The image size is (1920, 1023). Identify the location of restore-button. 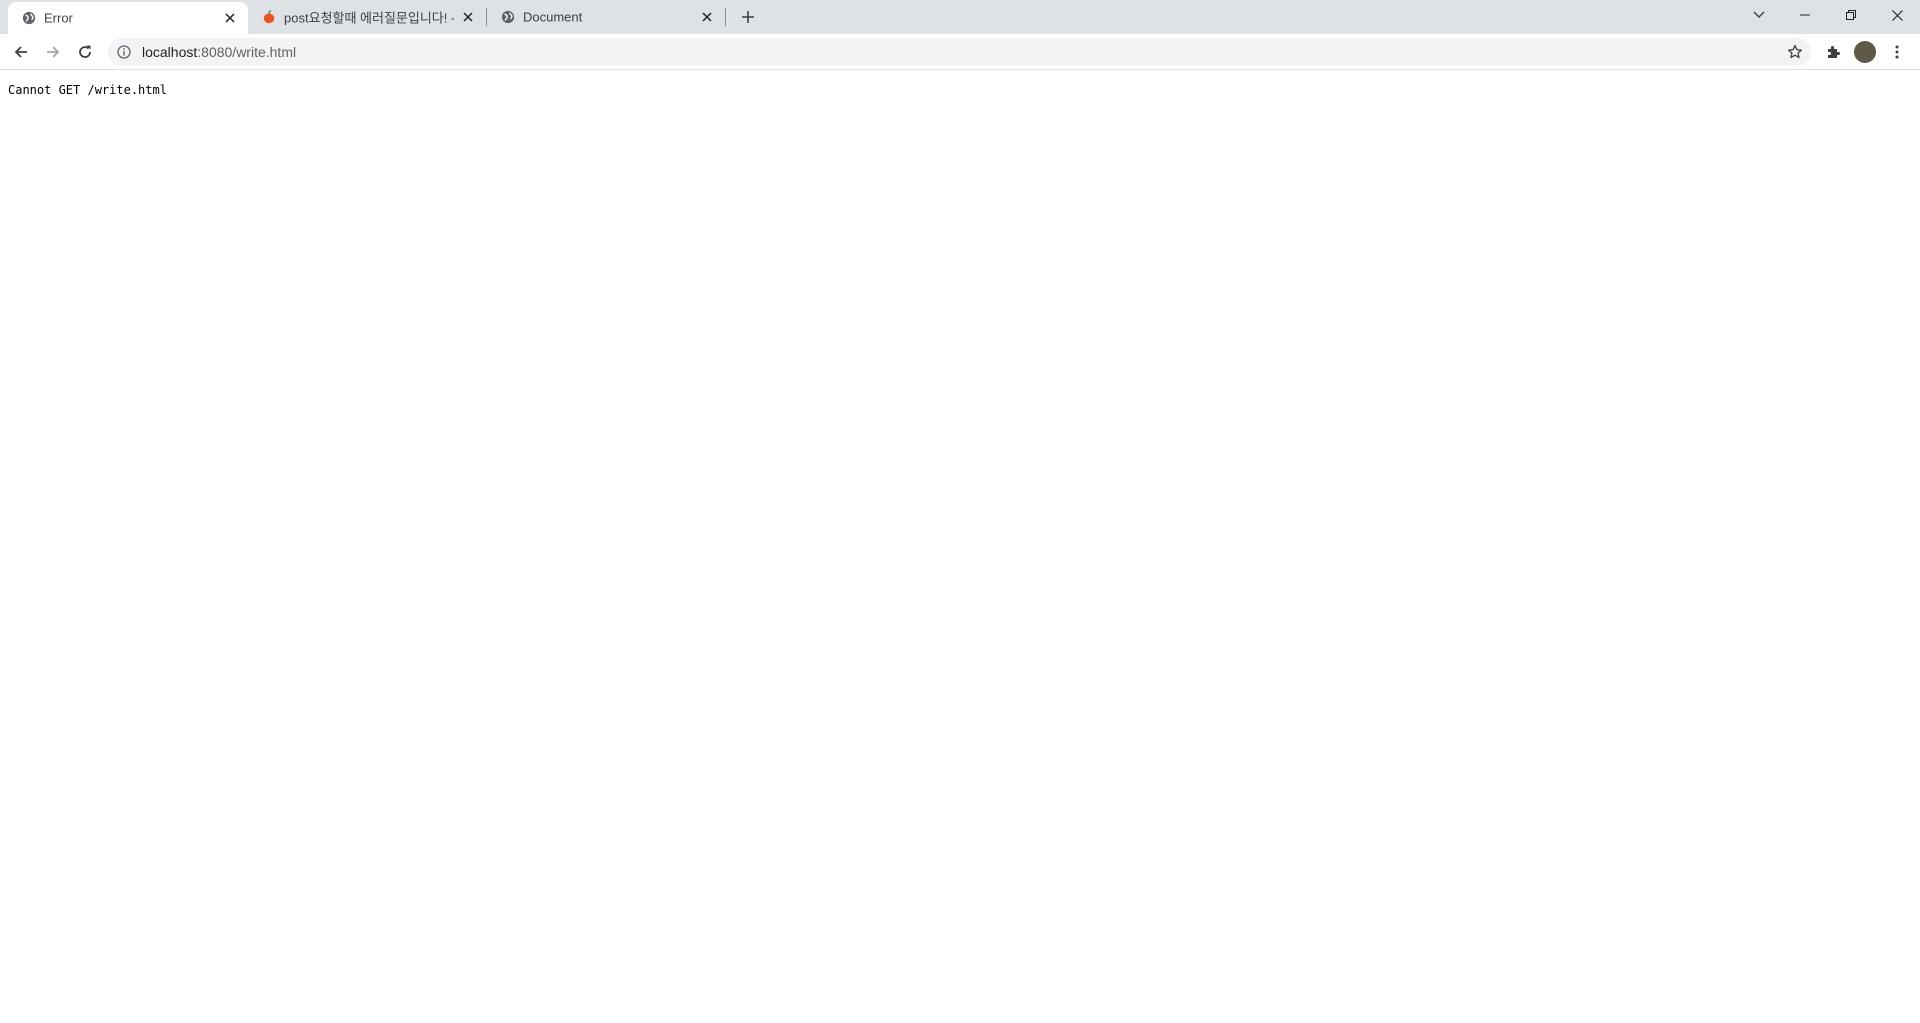
(1851, 15).